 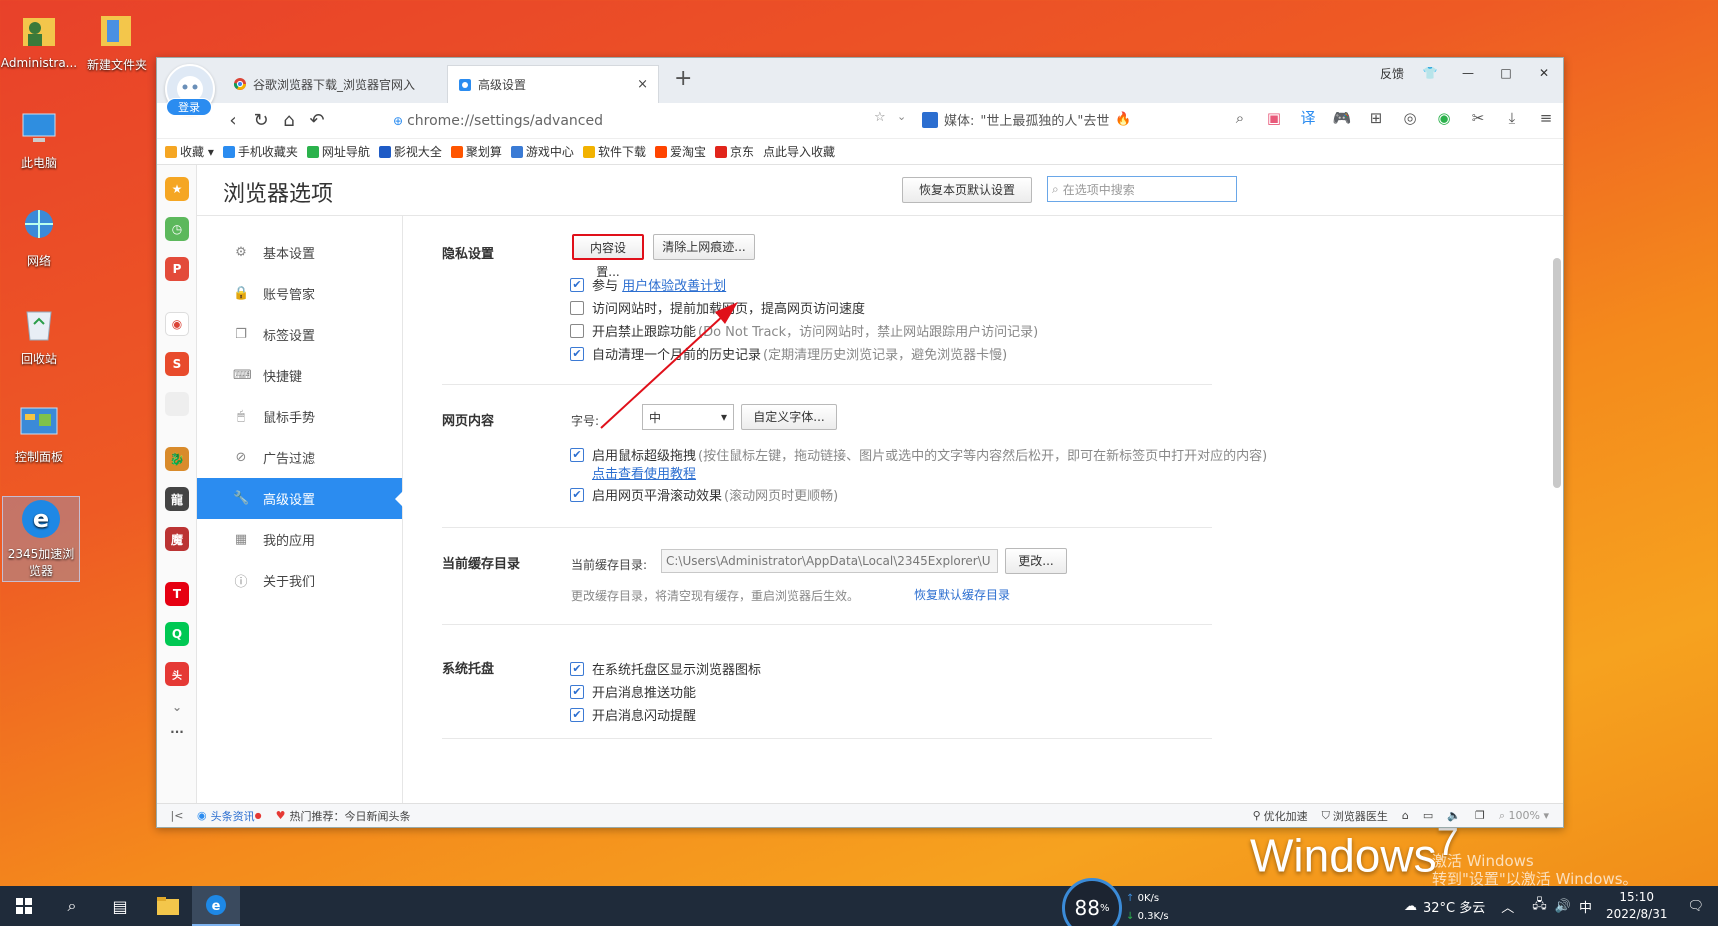 I want to click on pdf-icon: P, so click(x=177, y=269).